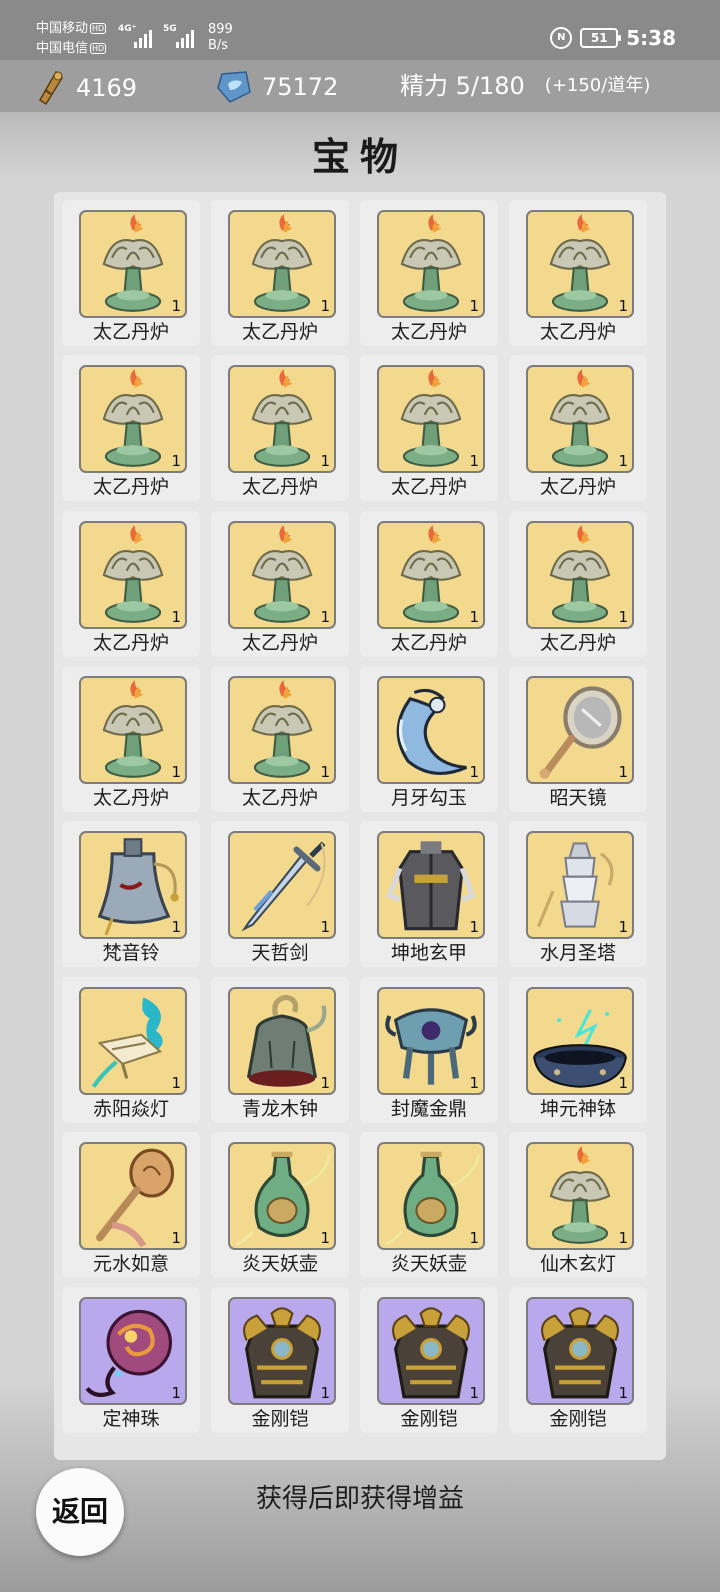  Describe the element at coordinates (280, 953) in the screenshot. I see `item-name: 天哲剑` at that location.